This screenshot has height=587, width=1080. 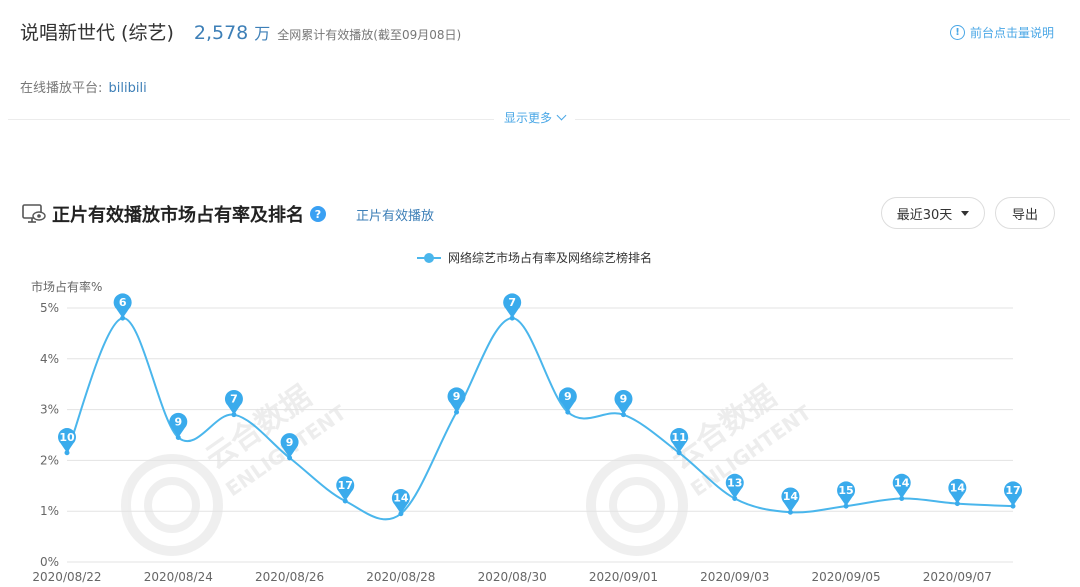 What do you see at coordinates (845, 577) in the screenshot?
I see `x-tick-label: 2020/09/05` at bounding box center [845, 577].